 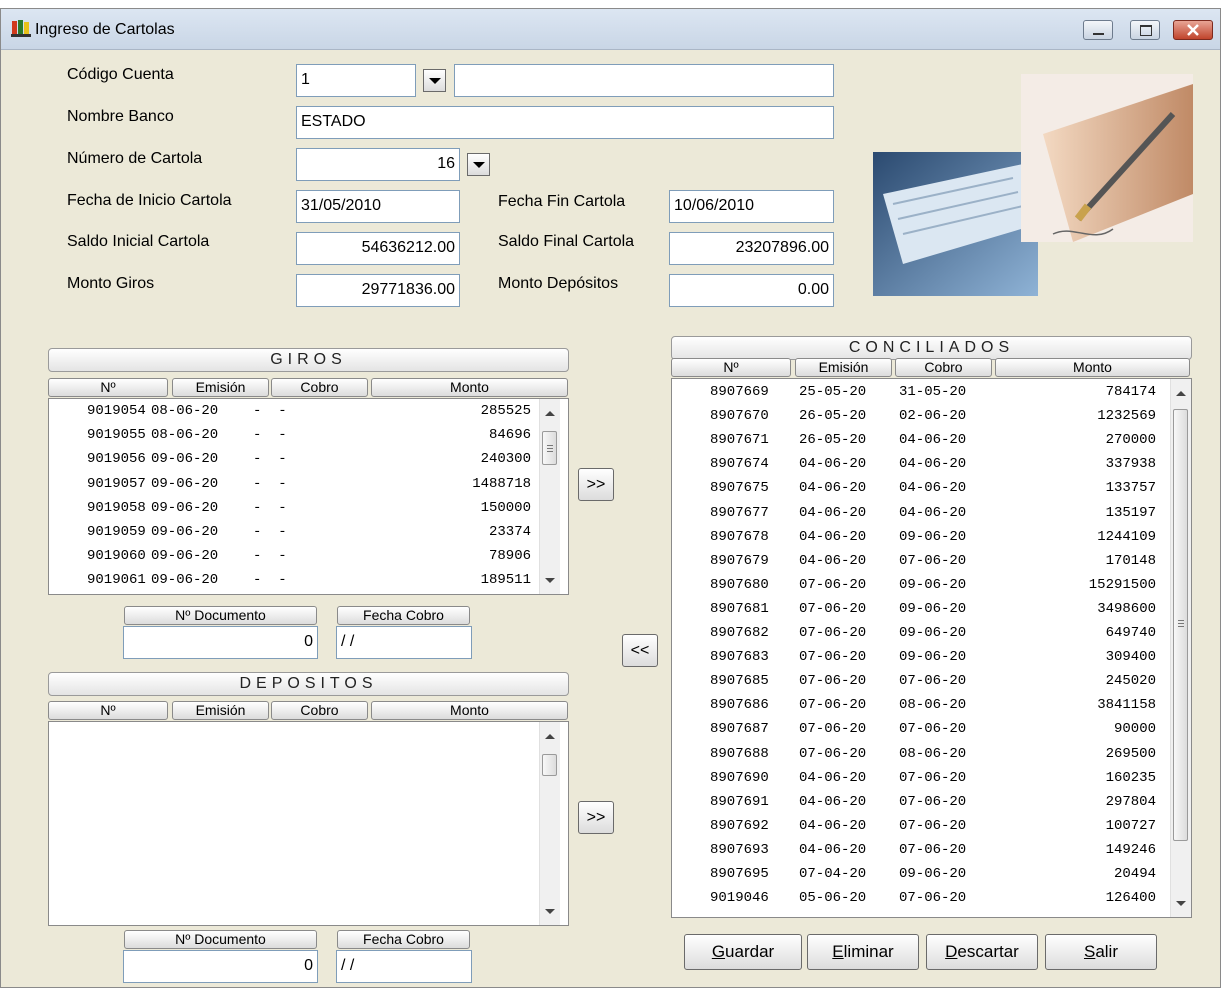 What do you see at coordinates (1130, 440) in the screenshot?
I see `cell-monto: 270000` at bounding box center [1130, 440].